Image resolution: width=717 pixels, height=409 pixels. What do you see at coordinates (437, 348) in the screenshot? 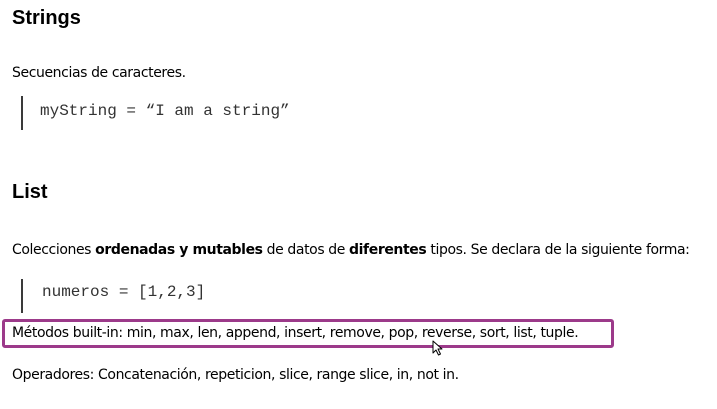
I see `mouse-pointer-icon` at bounding box center [437, 348].